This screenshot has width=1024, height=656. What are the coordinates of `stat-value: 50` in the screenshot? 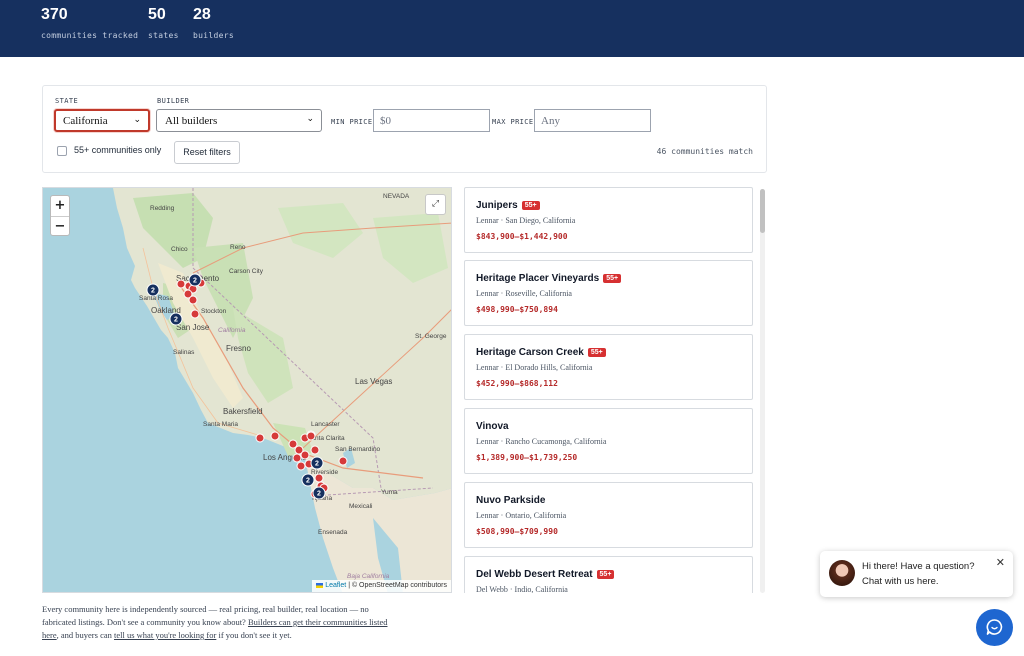 It's located at (157, 14).